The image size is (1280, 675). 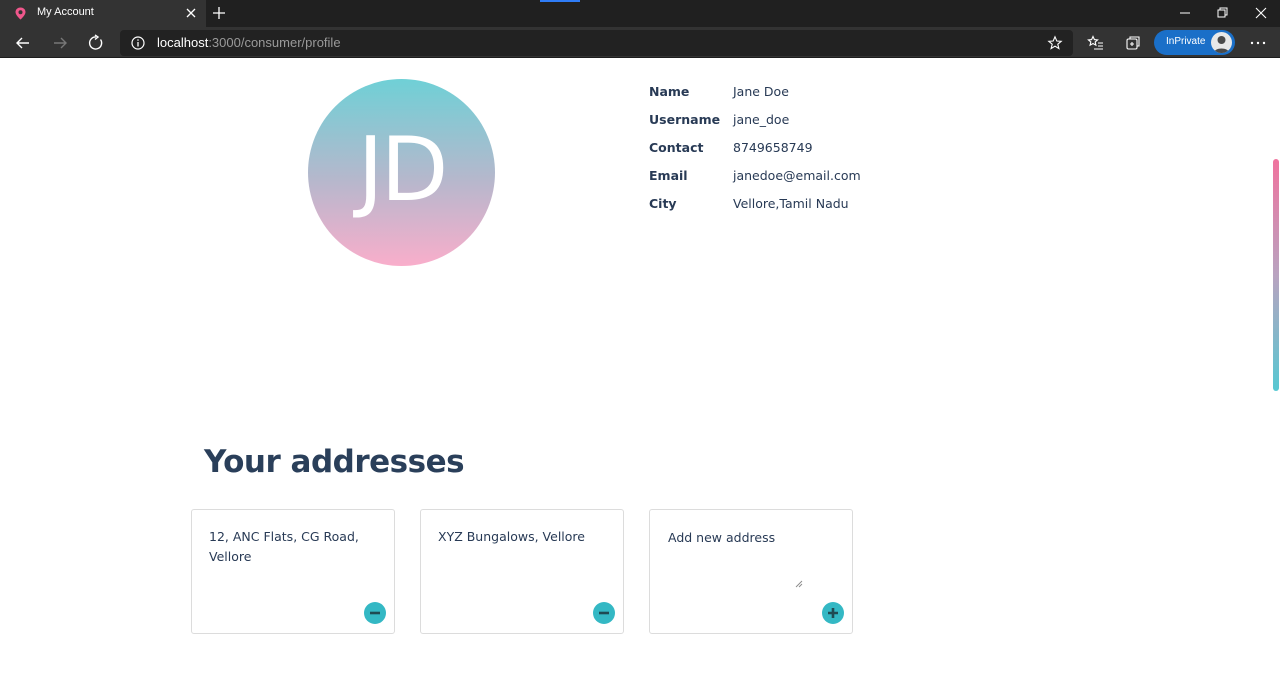 What do you see at coordinates (560, 1) in the screenshot?
I see `tab-accent-line` at bounding box center [560, 1].